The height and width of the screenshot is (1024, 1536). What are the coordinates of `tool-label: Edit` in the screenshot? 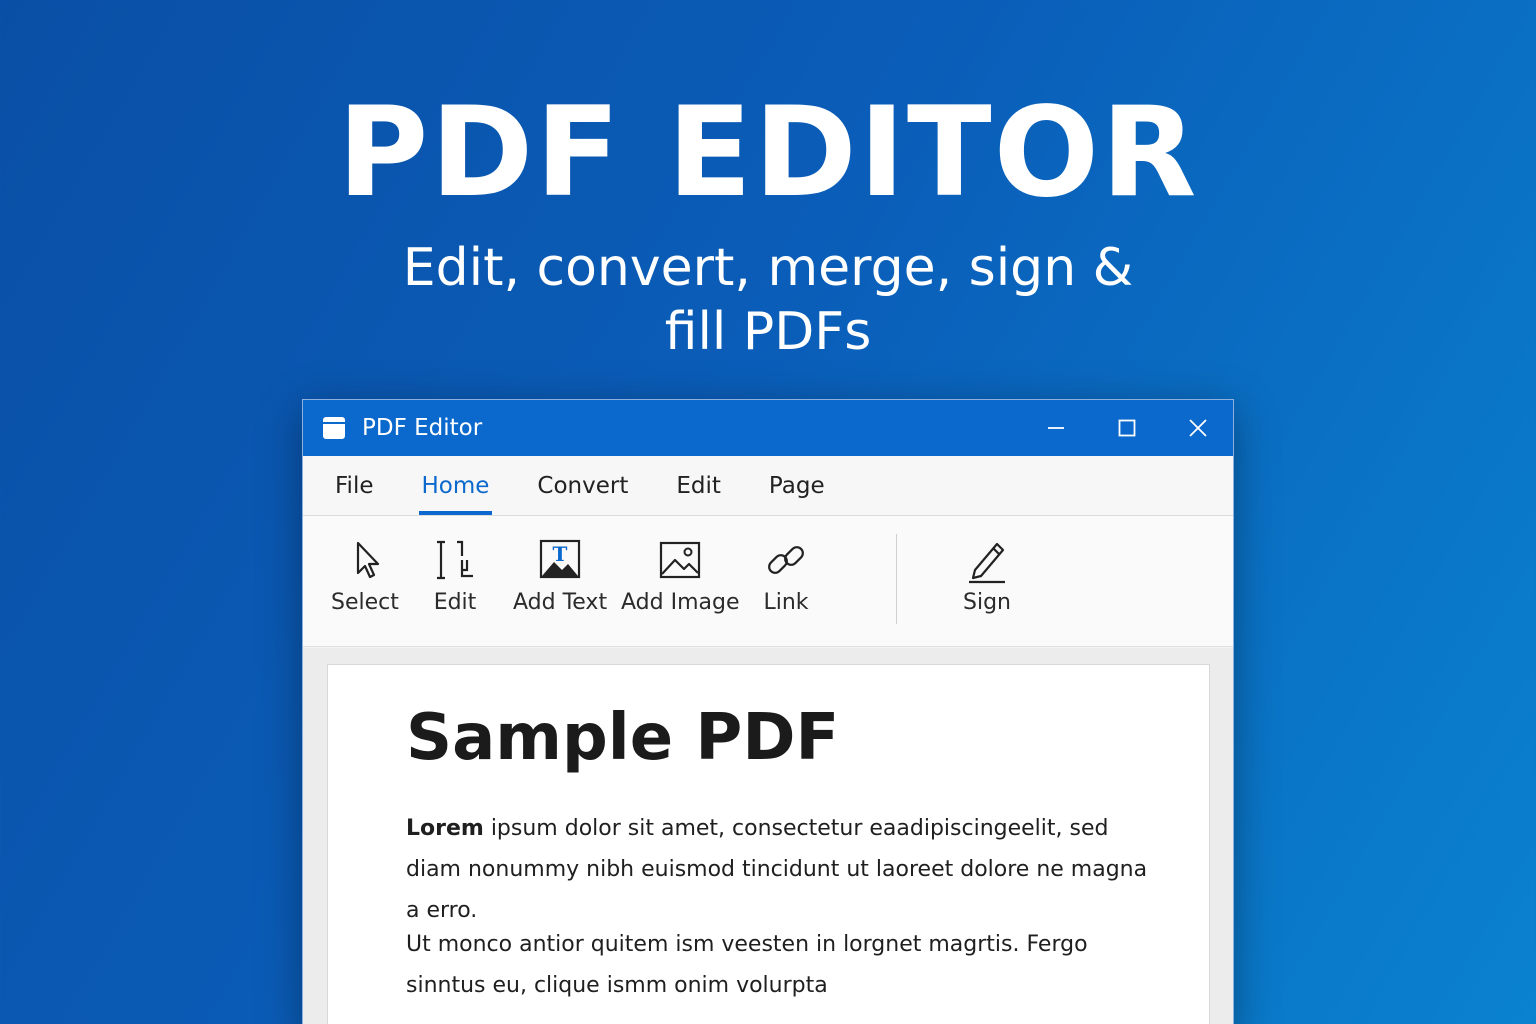 It's located at (455, 602).